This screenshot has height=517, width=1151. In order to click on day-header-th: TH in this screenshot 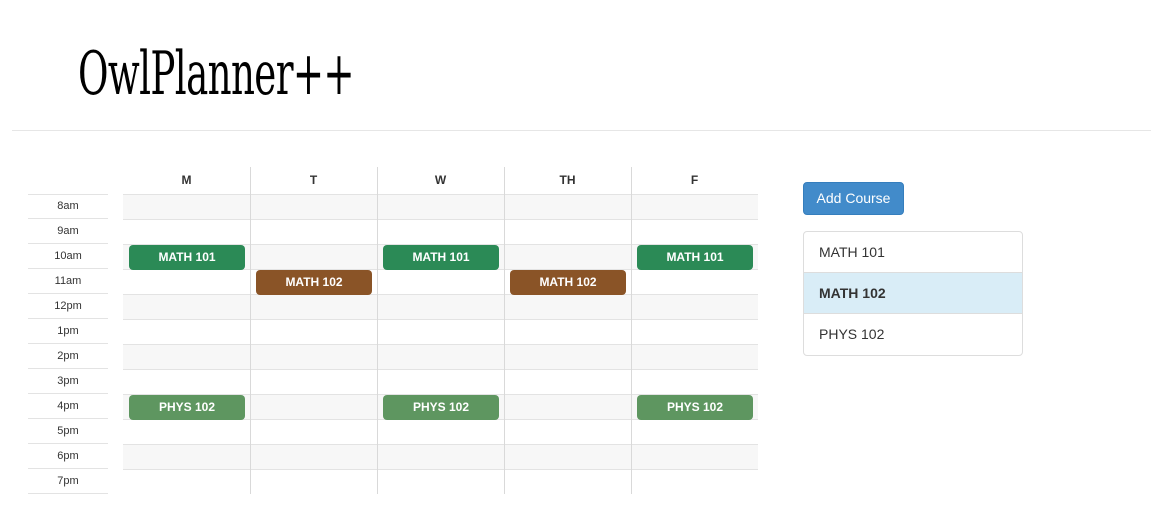, I will do `click(567, 180)`.